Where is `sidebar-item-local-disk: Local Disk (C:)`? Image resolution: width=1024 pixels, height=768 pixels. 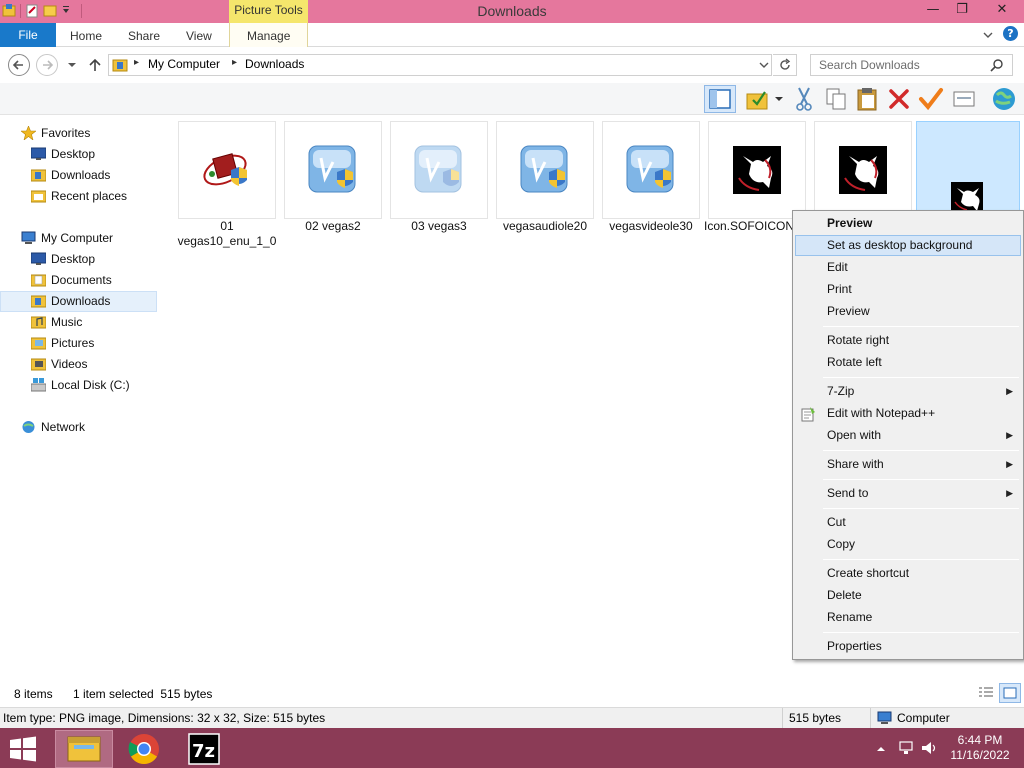 sidebar-item-local-disk: Local Disk (C:) is located at coordinates (78, 385).